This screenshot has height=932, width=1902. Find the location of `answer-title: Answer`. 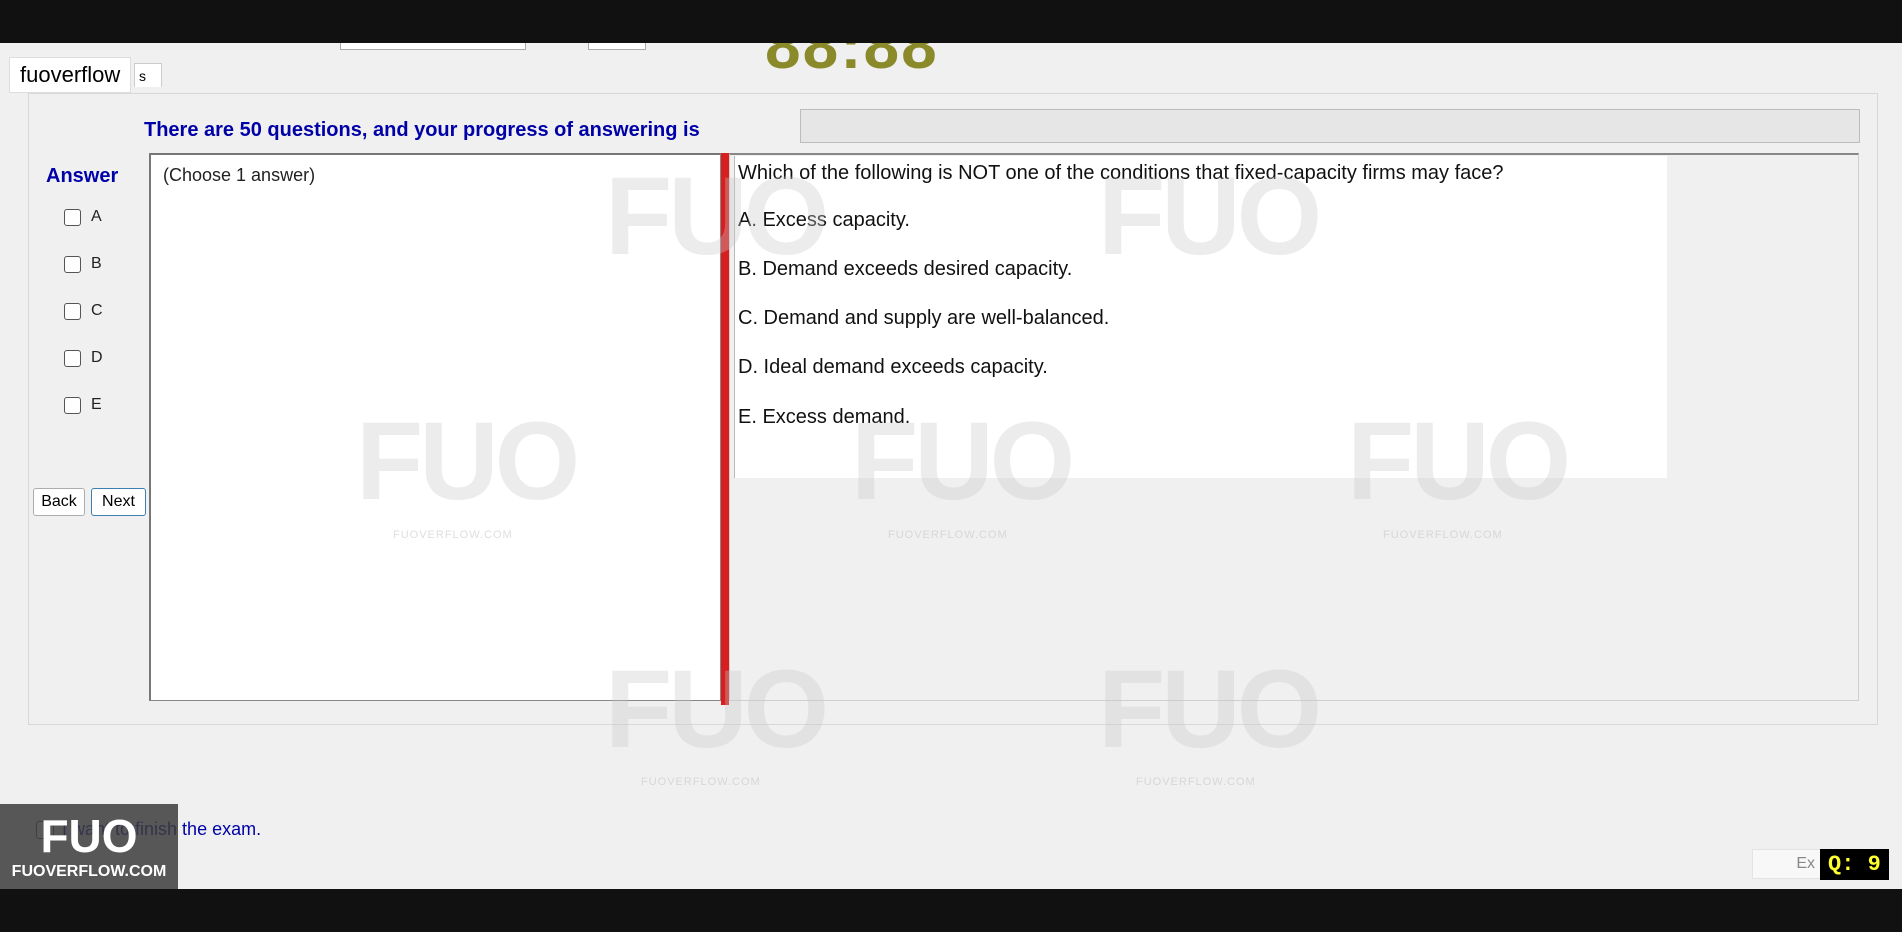

answer-title: Answer is located at coordinates (82, 176).